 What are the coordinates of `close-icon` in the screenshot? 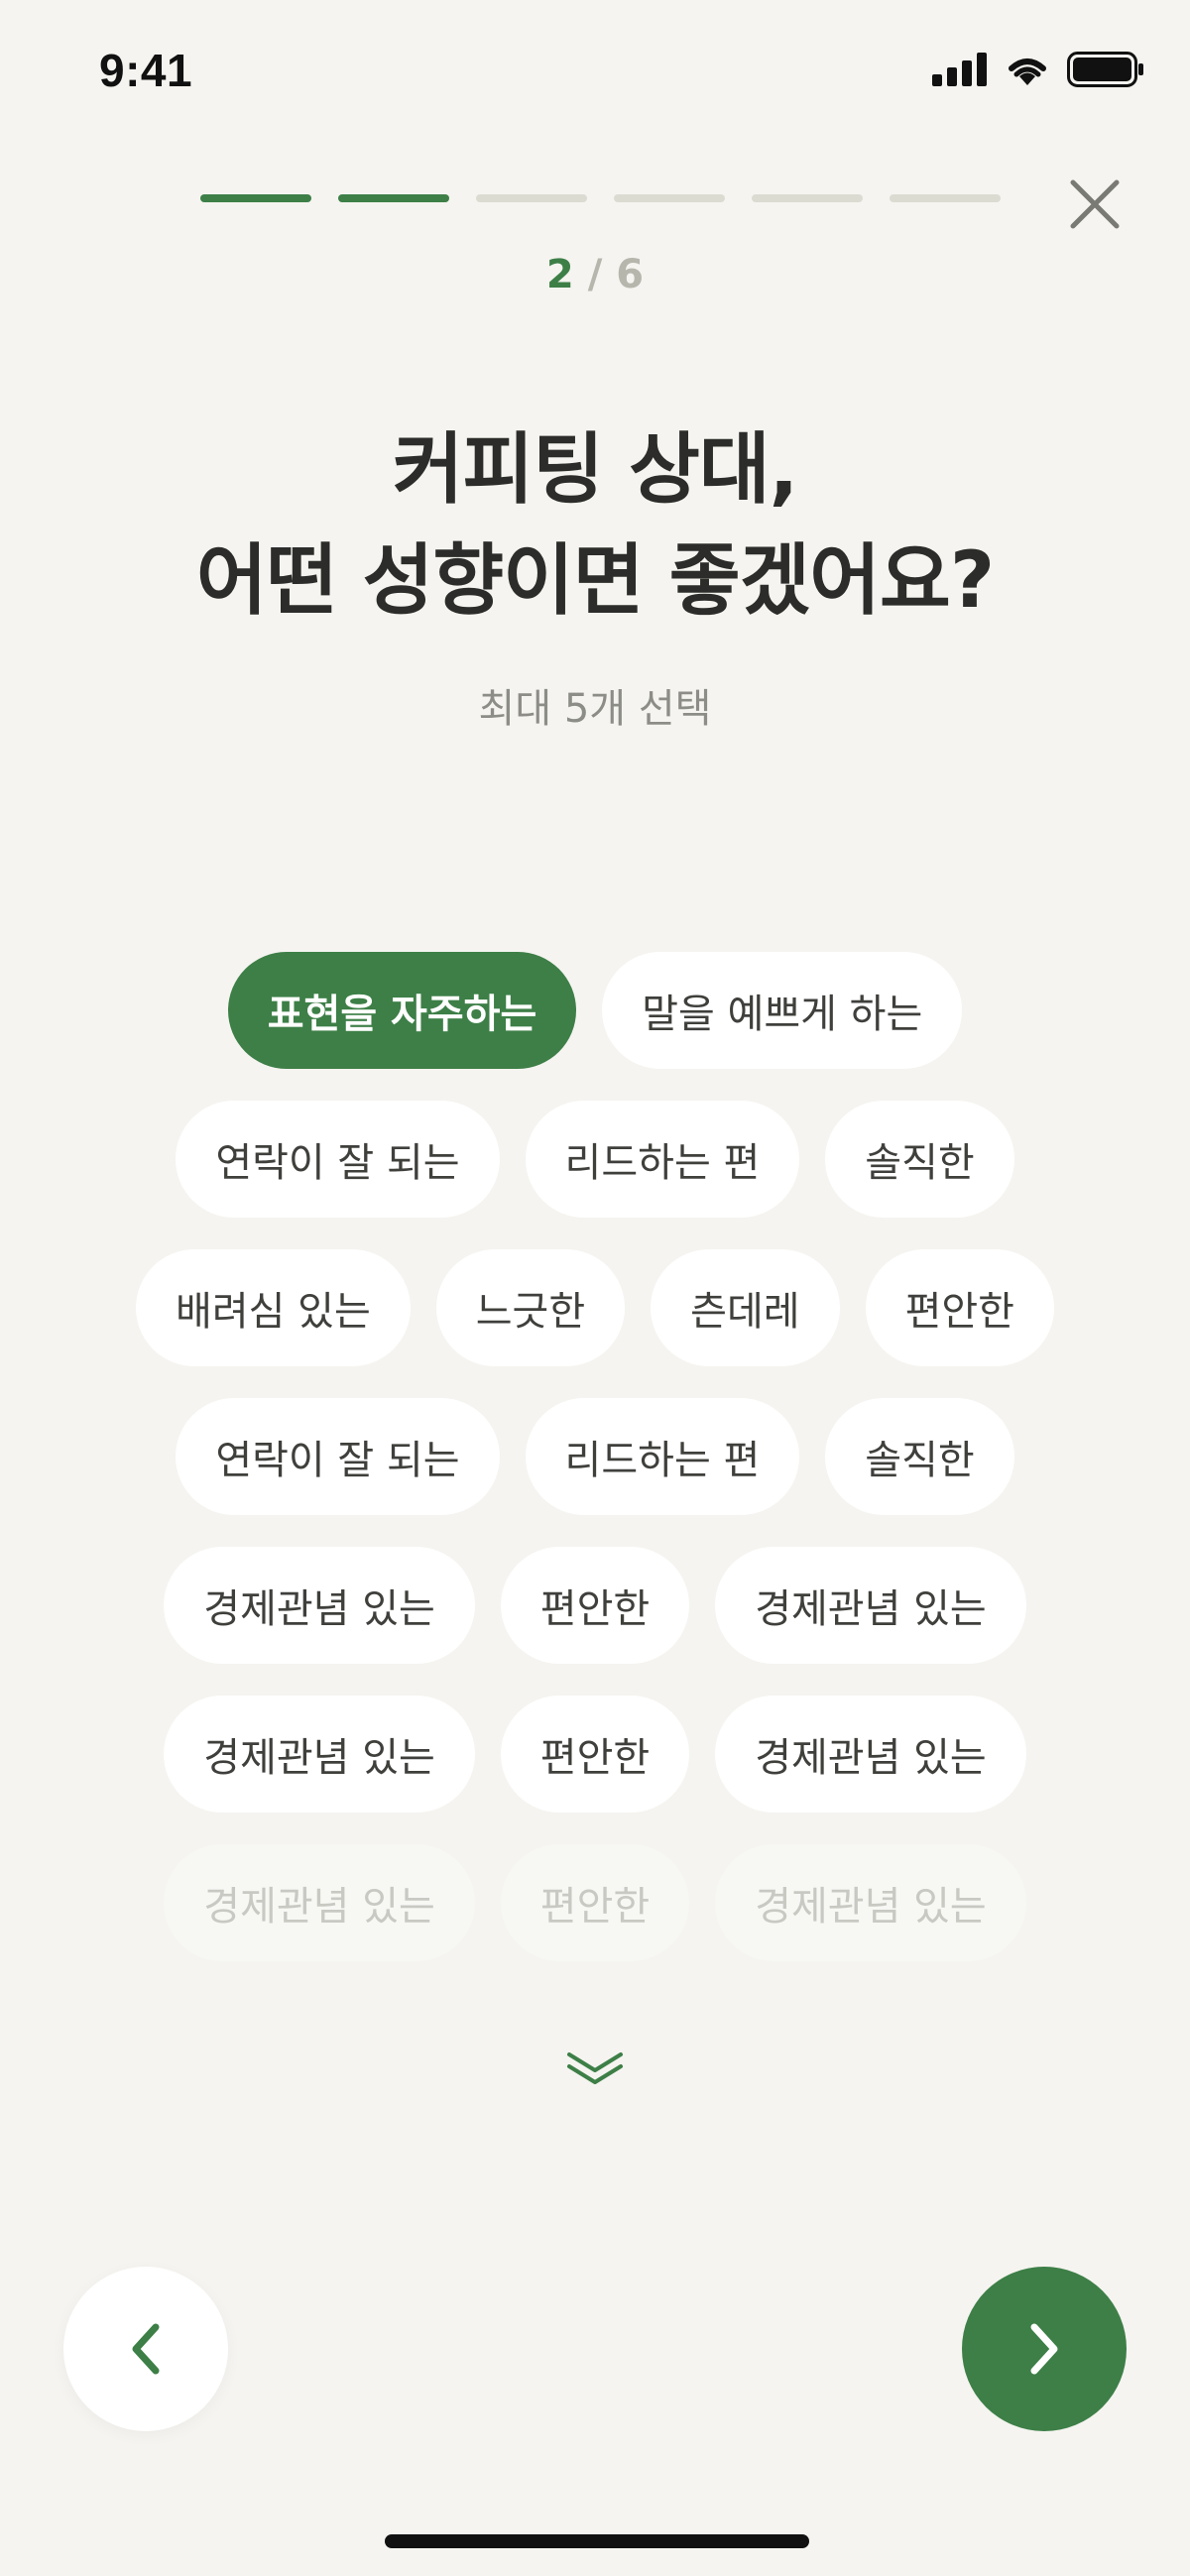 It's located at (1095, 204).